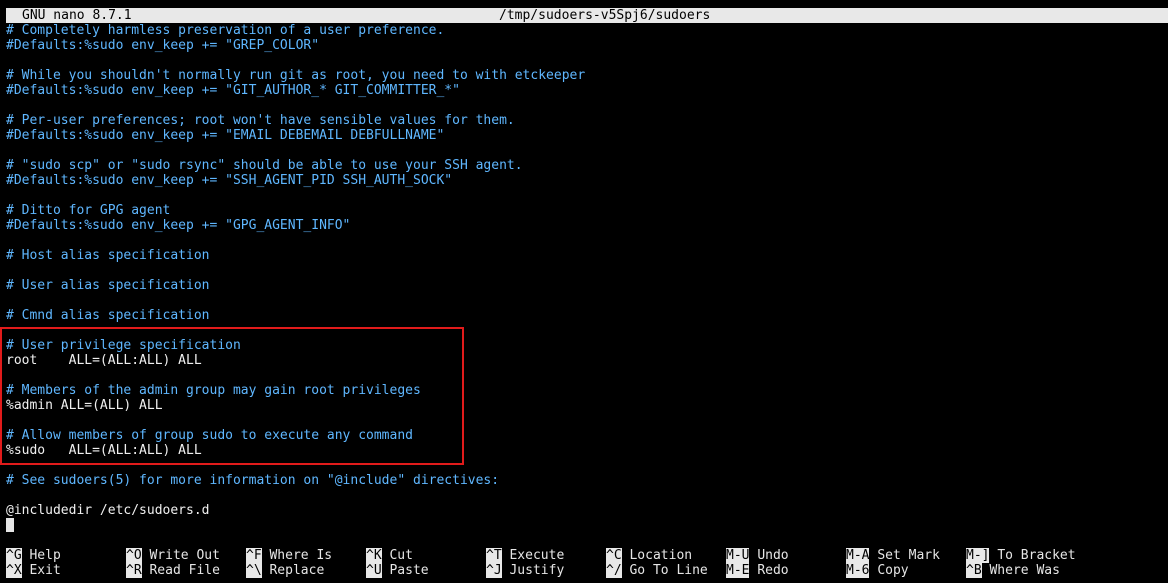  Describe the element at coordinates (134, 570) in the screenshot. I see `shortcut-key: ^R` at that location.